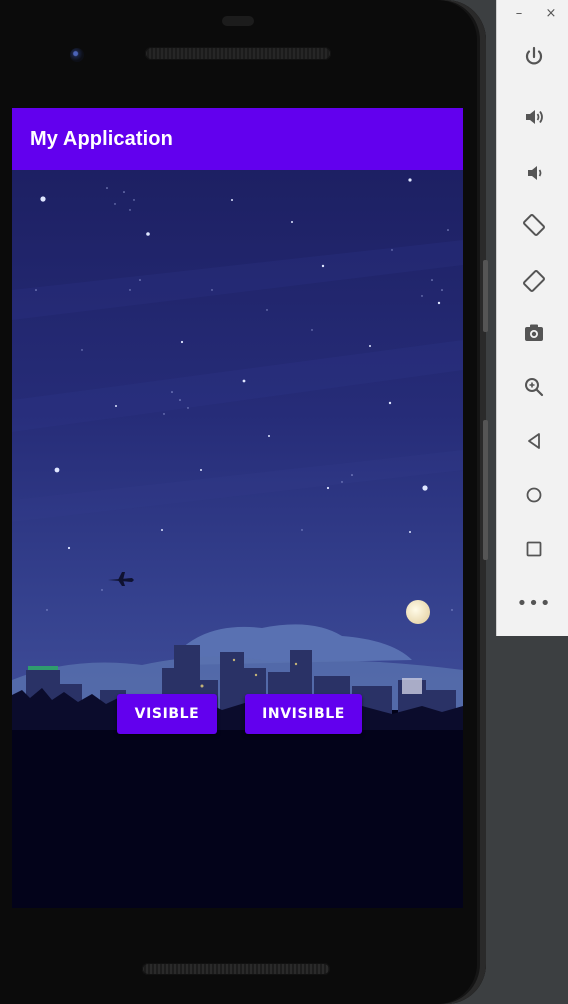  Describe the element at coordinates (519, 14) in the screenshot. I see `minimize-button: –` at that location.